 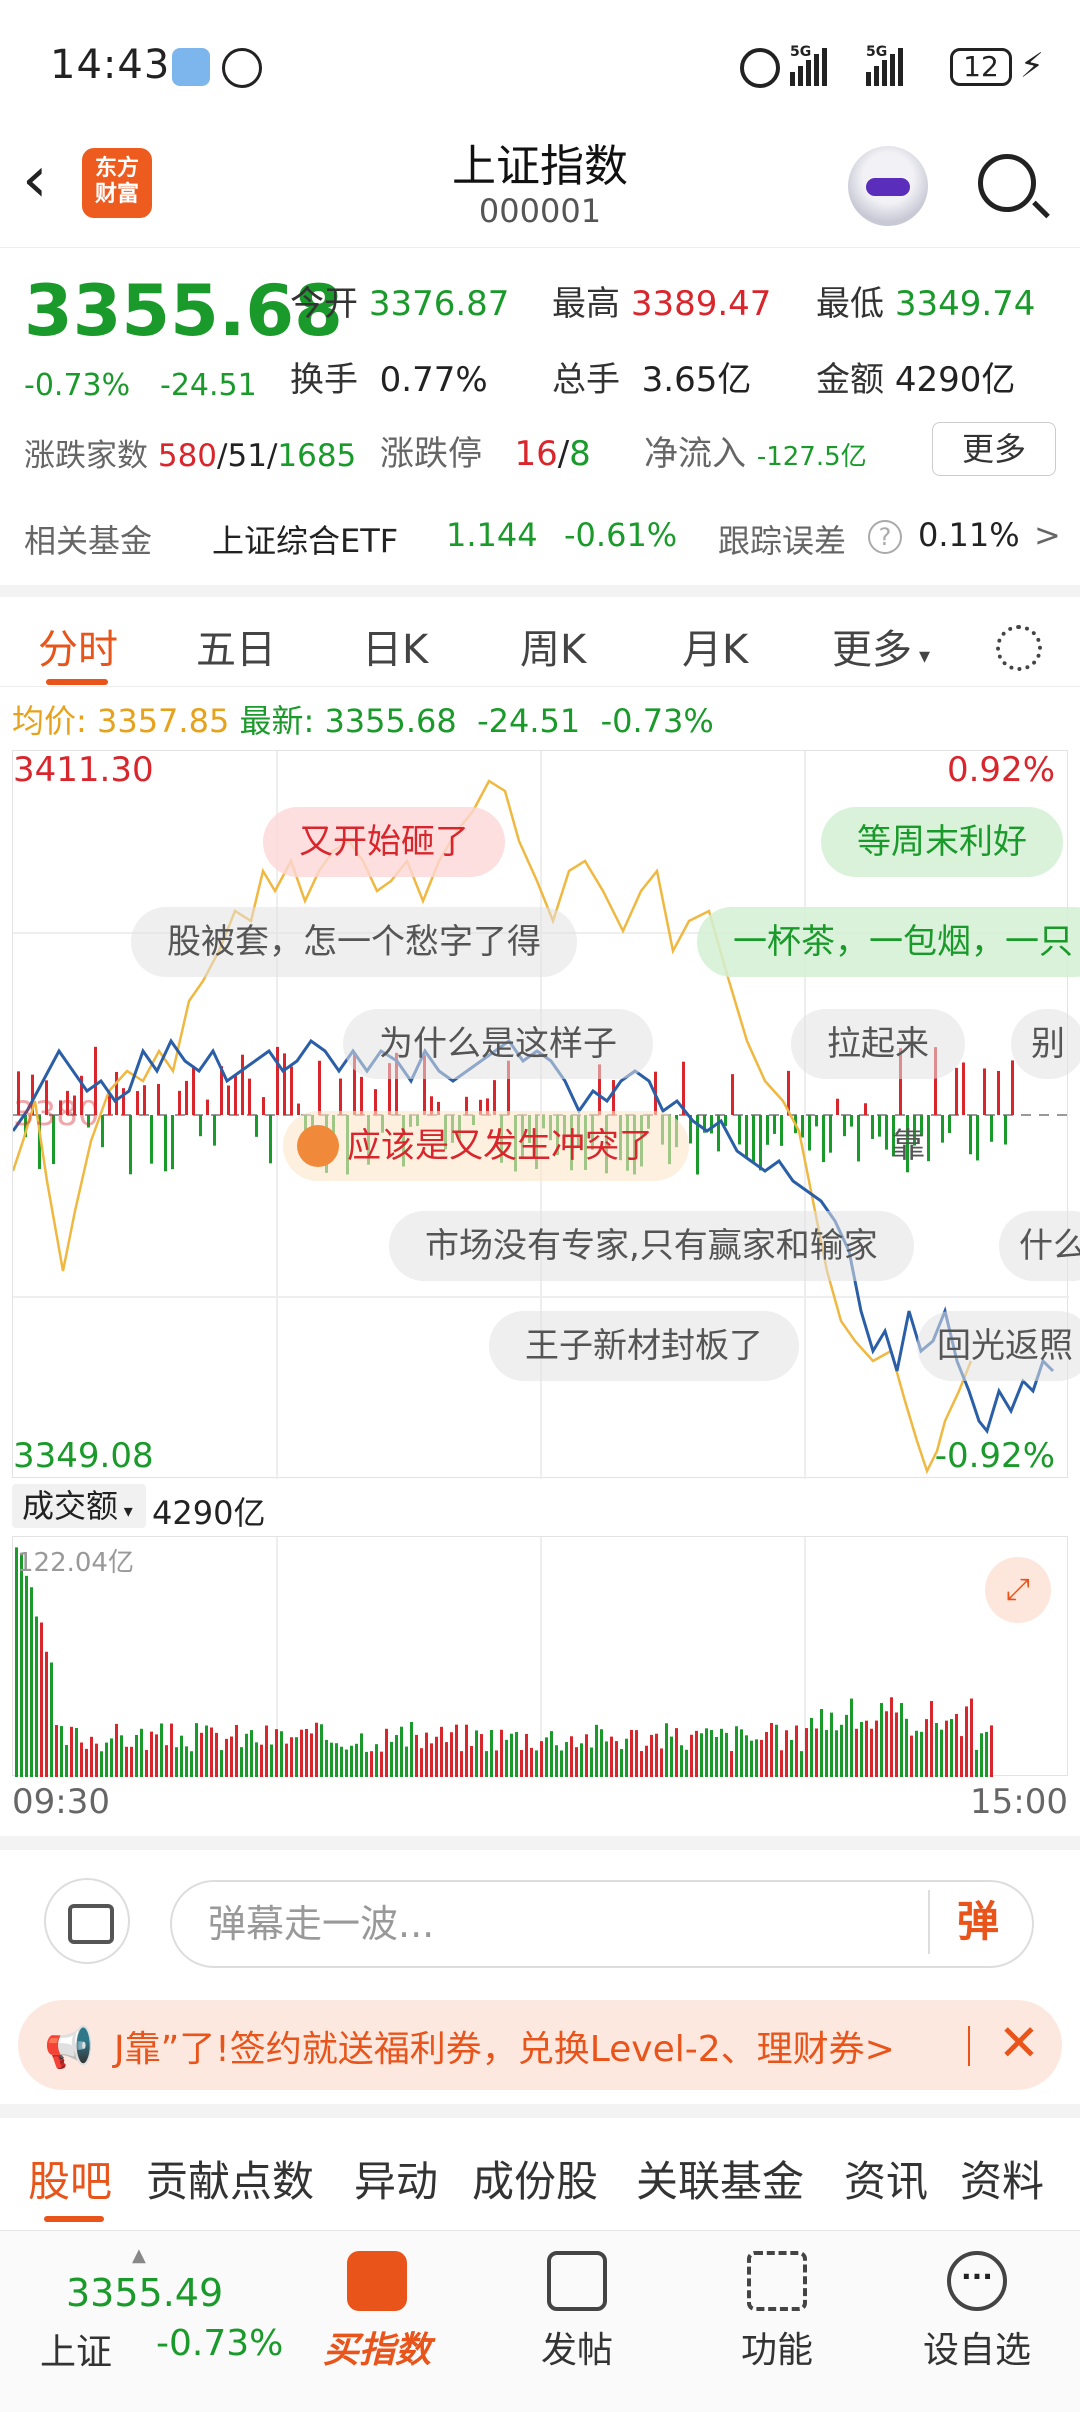 What do you see at coordinates (354, 942) in the screenshot?
I see `danmu-comment: 股被套，怎一个愁字了得` at bounding box center [354, 942].